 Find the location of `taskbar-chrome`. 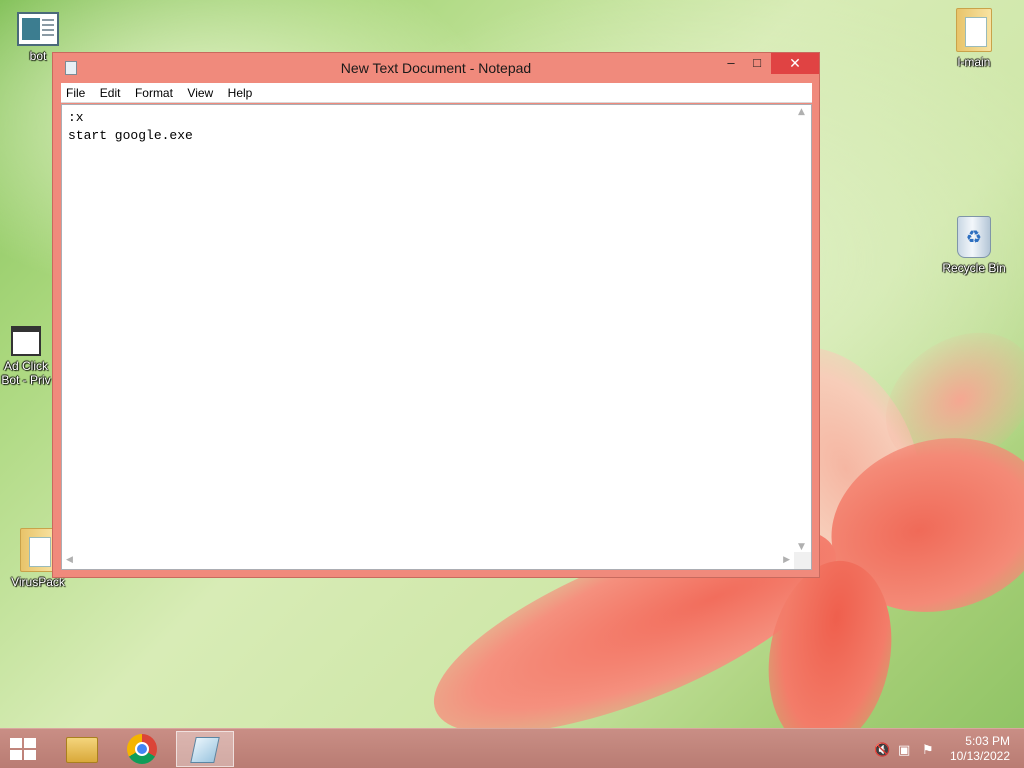

taskbar-chrome is located at coordinates (143, 749).